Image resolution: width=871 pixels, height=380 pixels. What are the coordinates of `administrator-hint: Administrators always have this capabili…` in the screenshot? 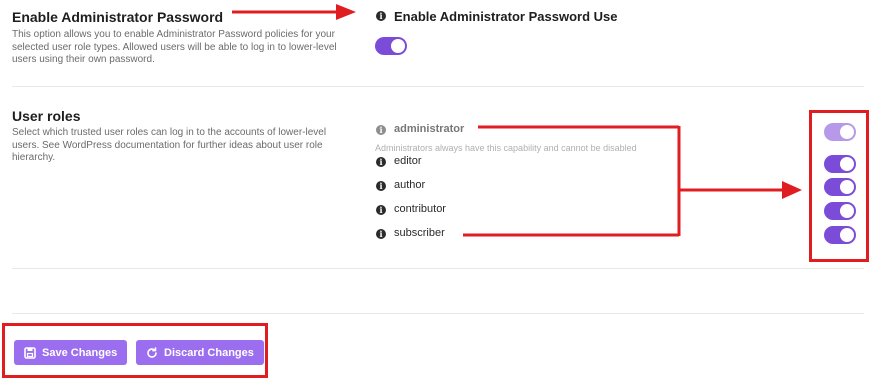 It's located at (506, 148).